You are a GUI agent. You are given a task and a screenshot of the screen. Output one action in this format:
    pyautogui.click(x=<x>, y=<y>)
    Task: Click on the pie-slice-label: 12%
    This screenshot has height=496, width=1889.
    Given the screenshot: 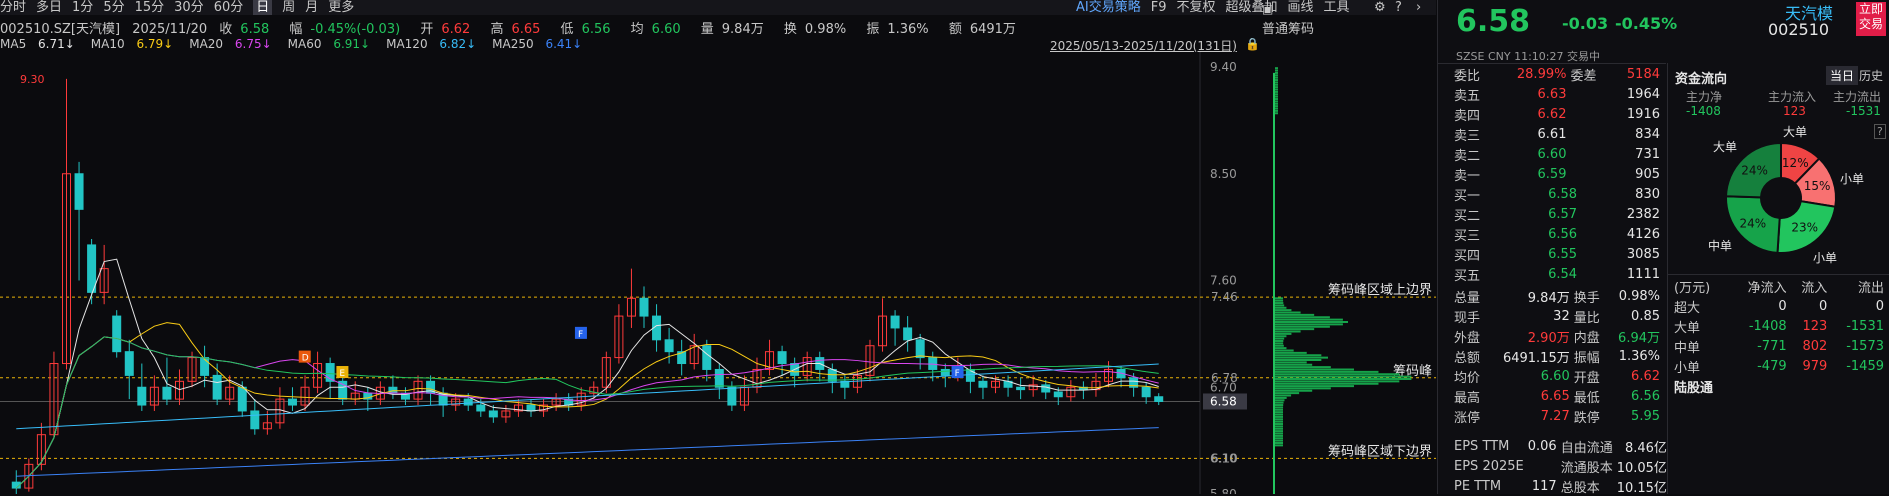 What is the action you would take?
    pyautogui.click(x=1795, y=163)
    